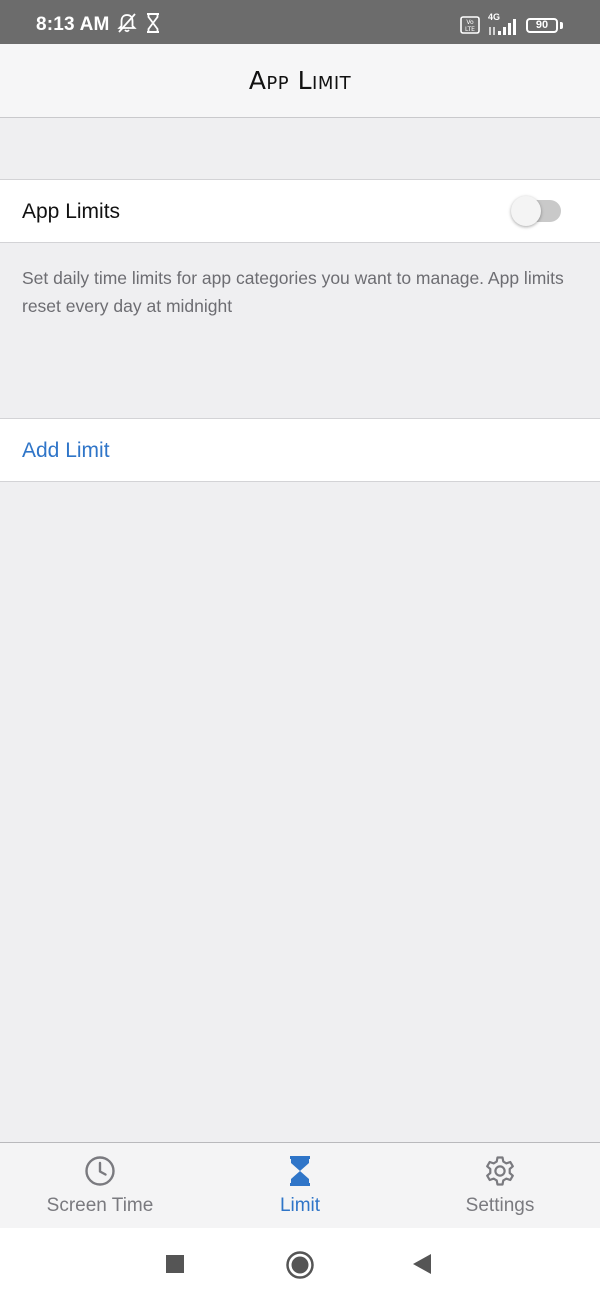  Describe the element at coordinates (494, 17) in the screenshot. I see `network-type: 4G` at that location.